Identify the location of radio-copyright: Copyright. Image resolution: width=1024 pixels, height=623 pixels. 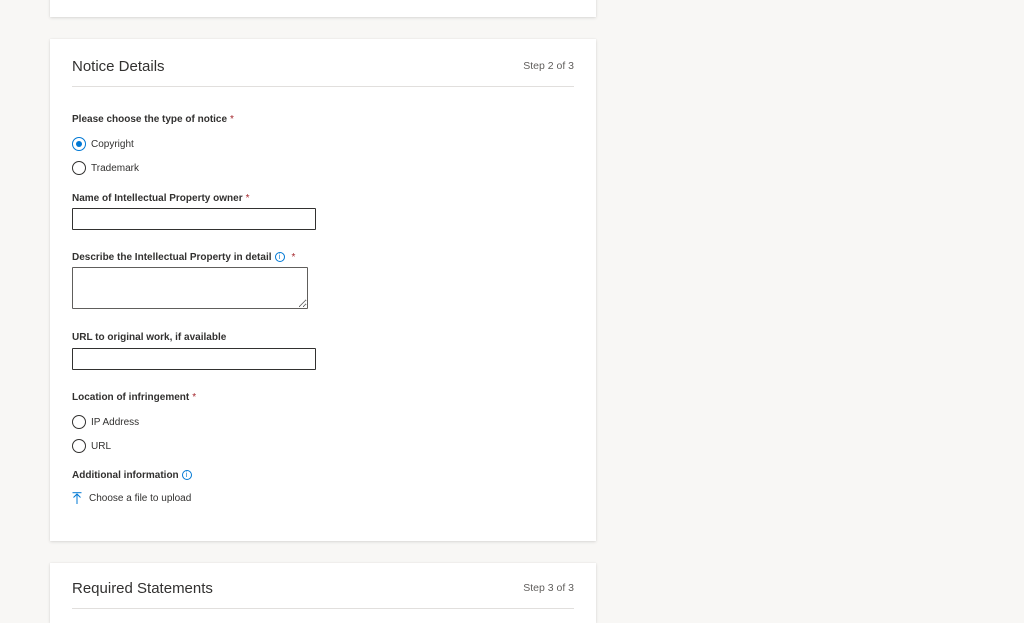
(103, 144).